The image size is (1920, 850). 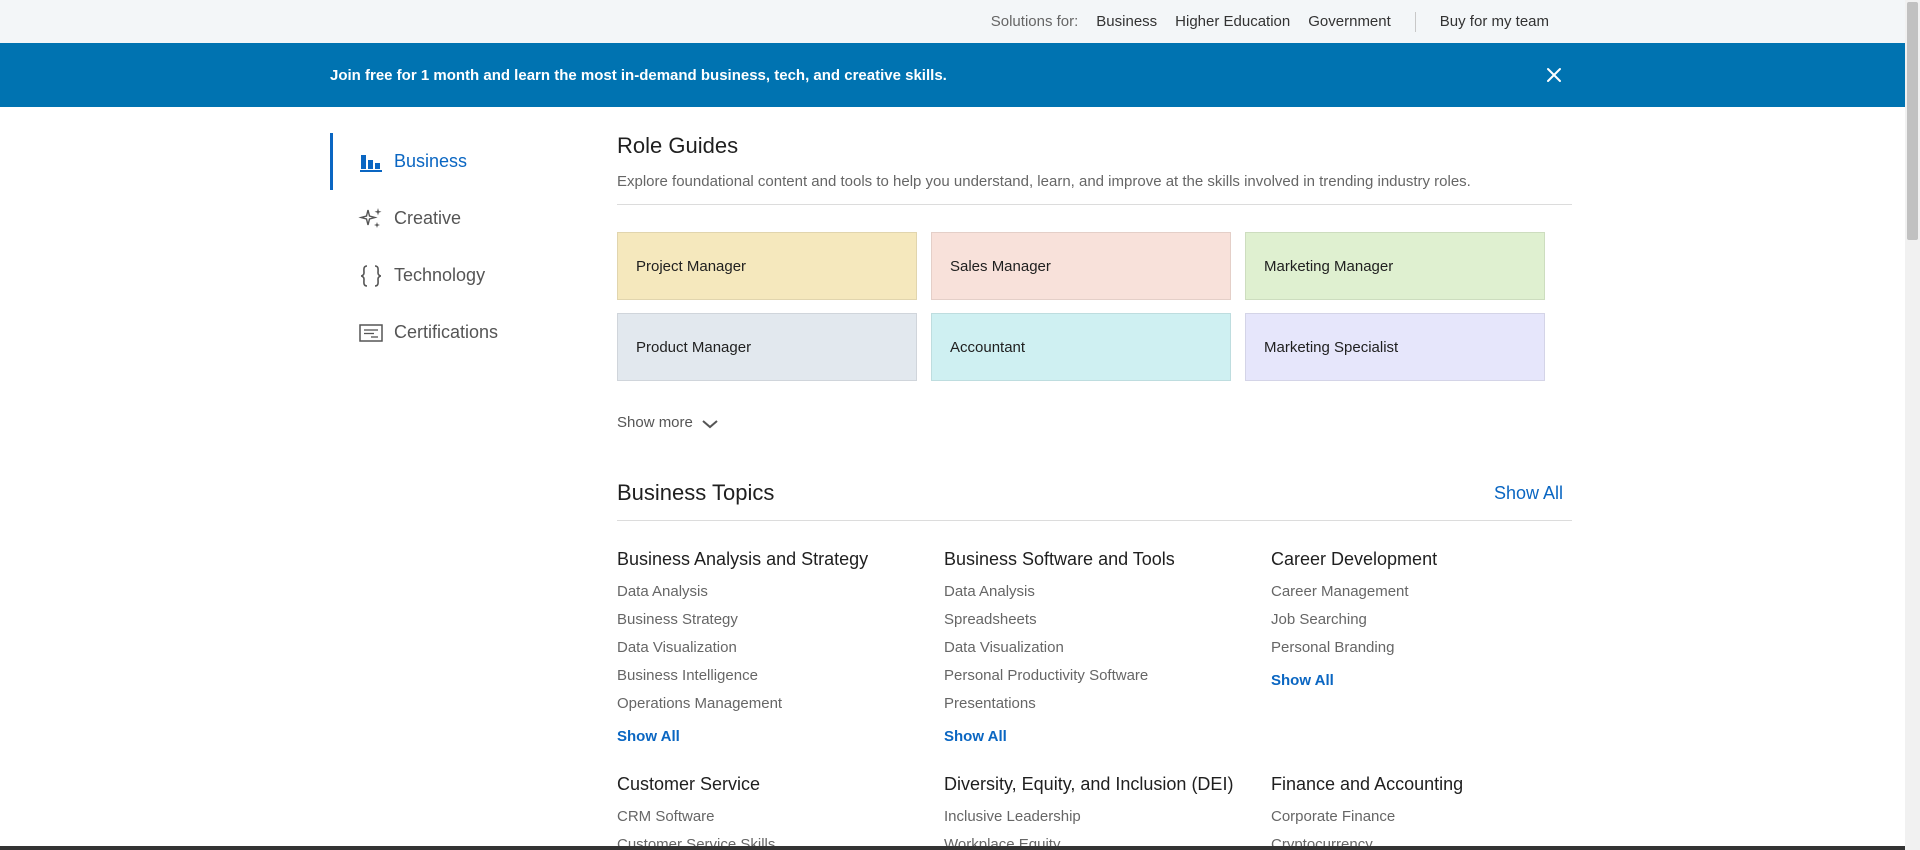 What do you see at coordinates (1107, 784) in the screenshot?
I see `topic-title: Diversity, Equity, and Inclusion (DEI)` at bounding box center [1107, 784].